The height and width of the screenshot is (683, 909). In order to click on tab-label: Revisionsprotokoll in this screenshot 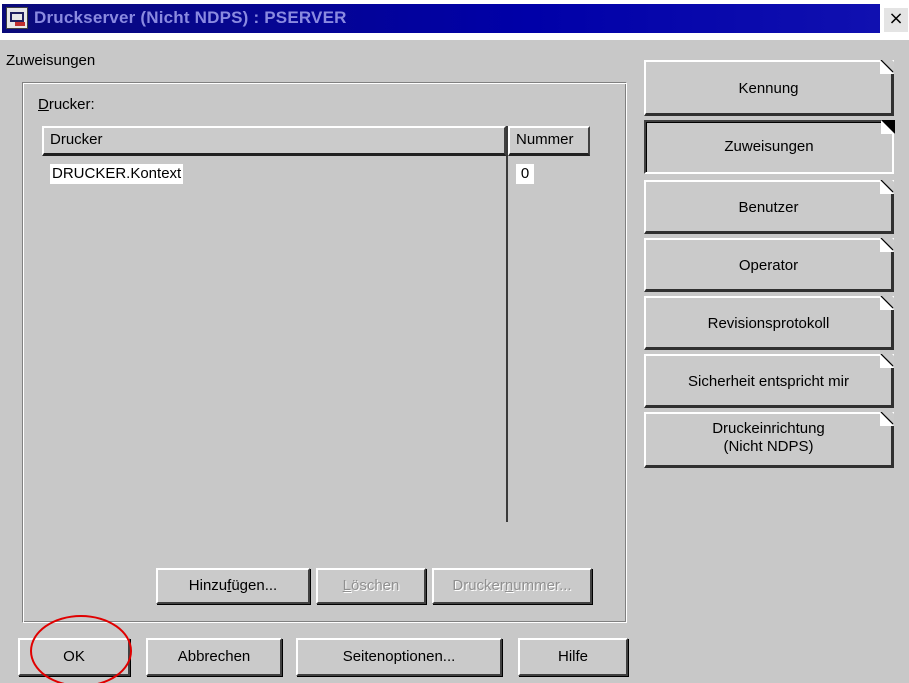, I will do `click(768, 323)`.